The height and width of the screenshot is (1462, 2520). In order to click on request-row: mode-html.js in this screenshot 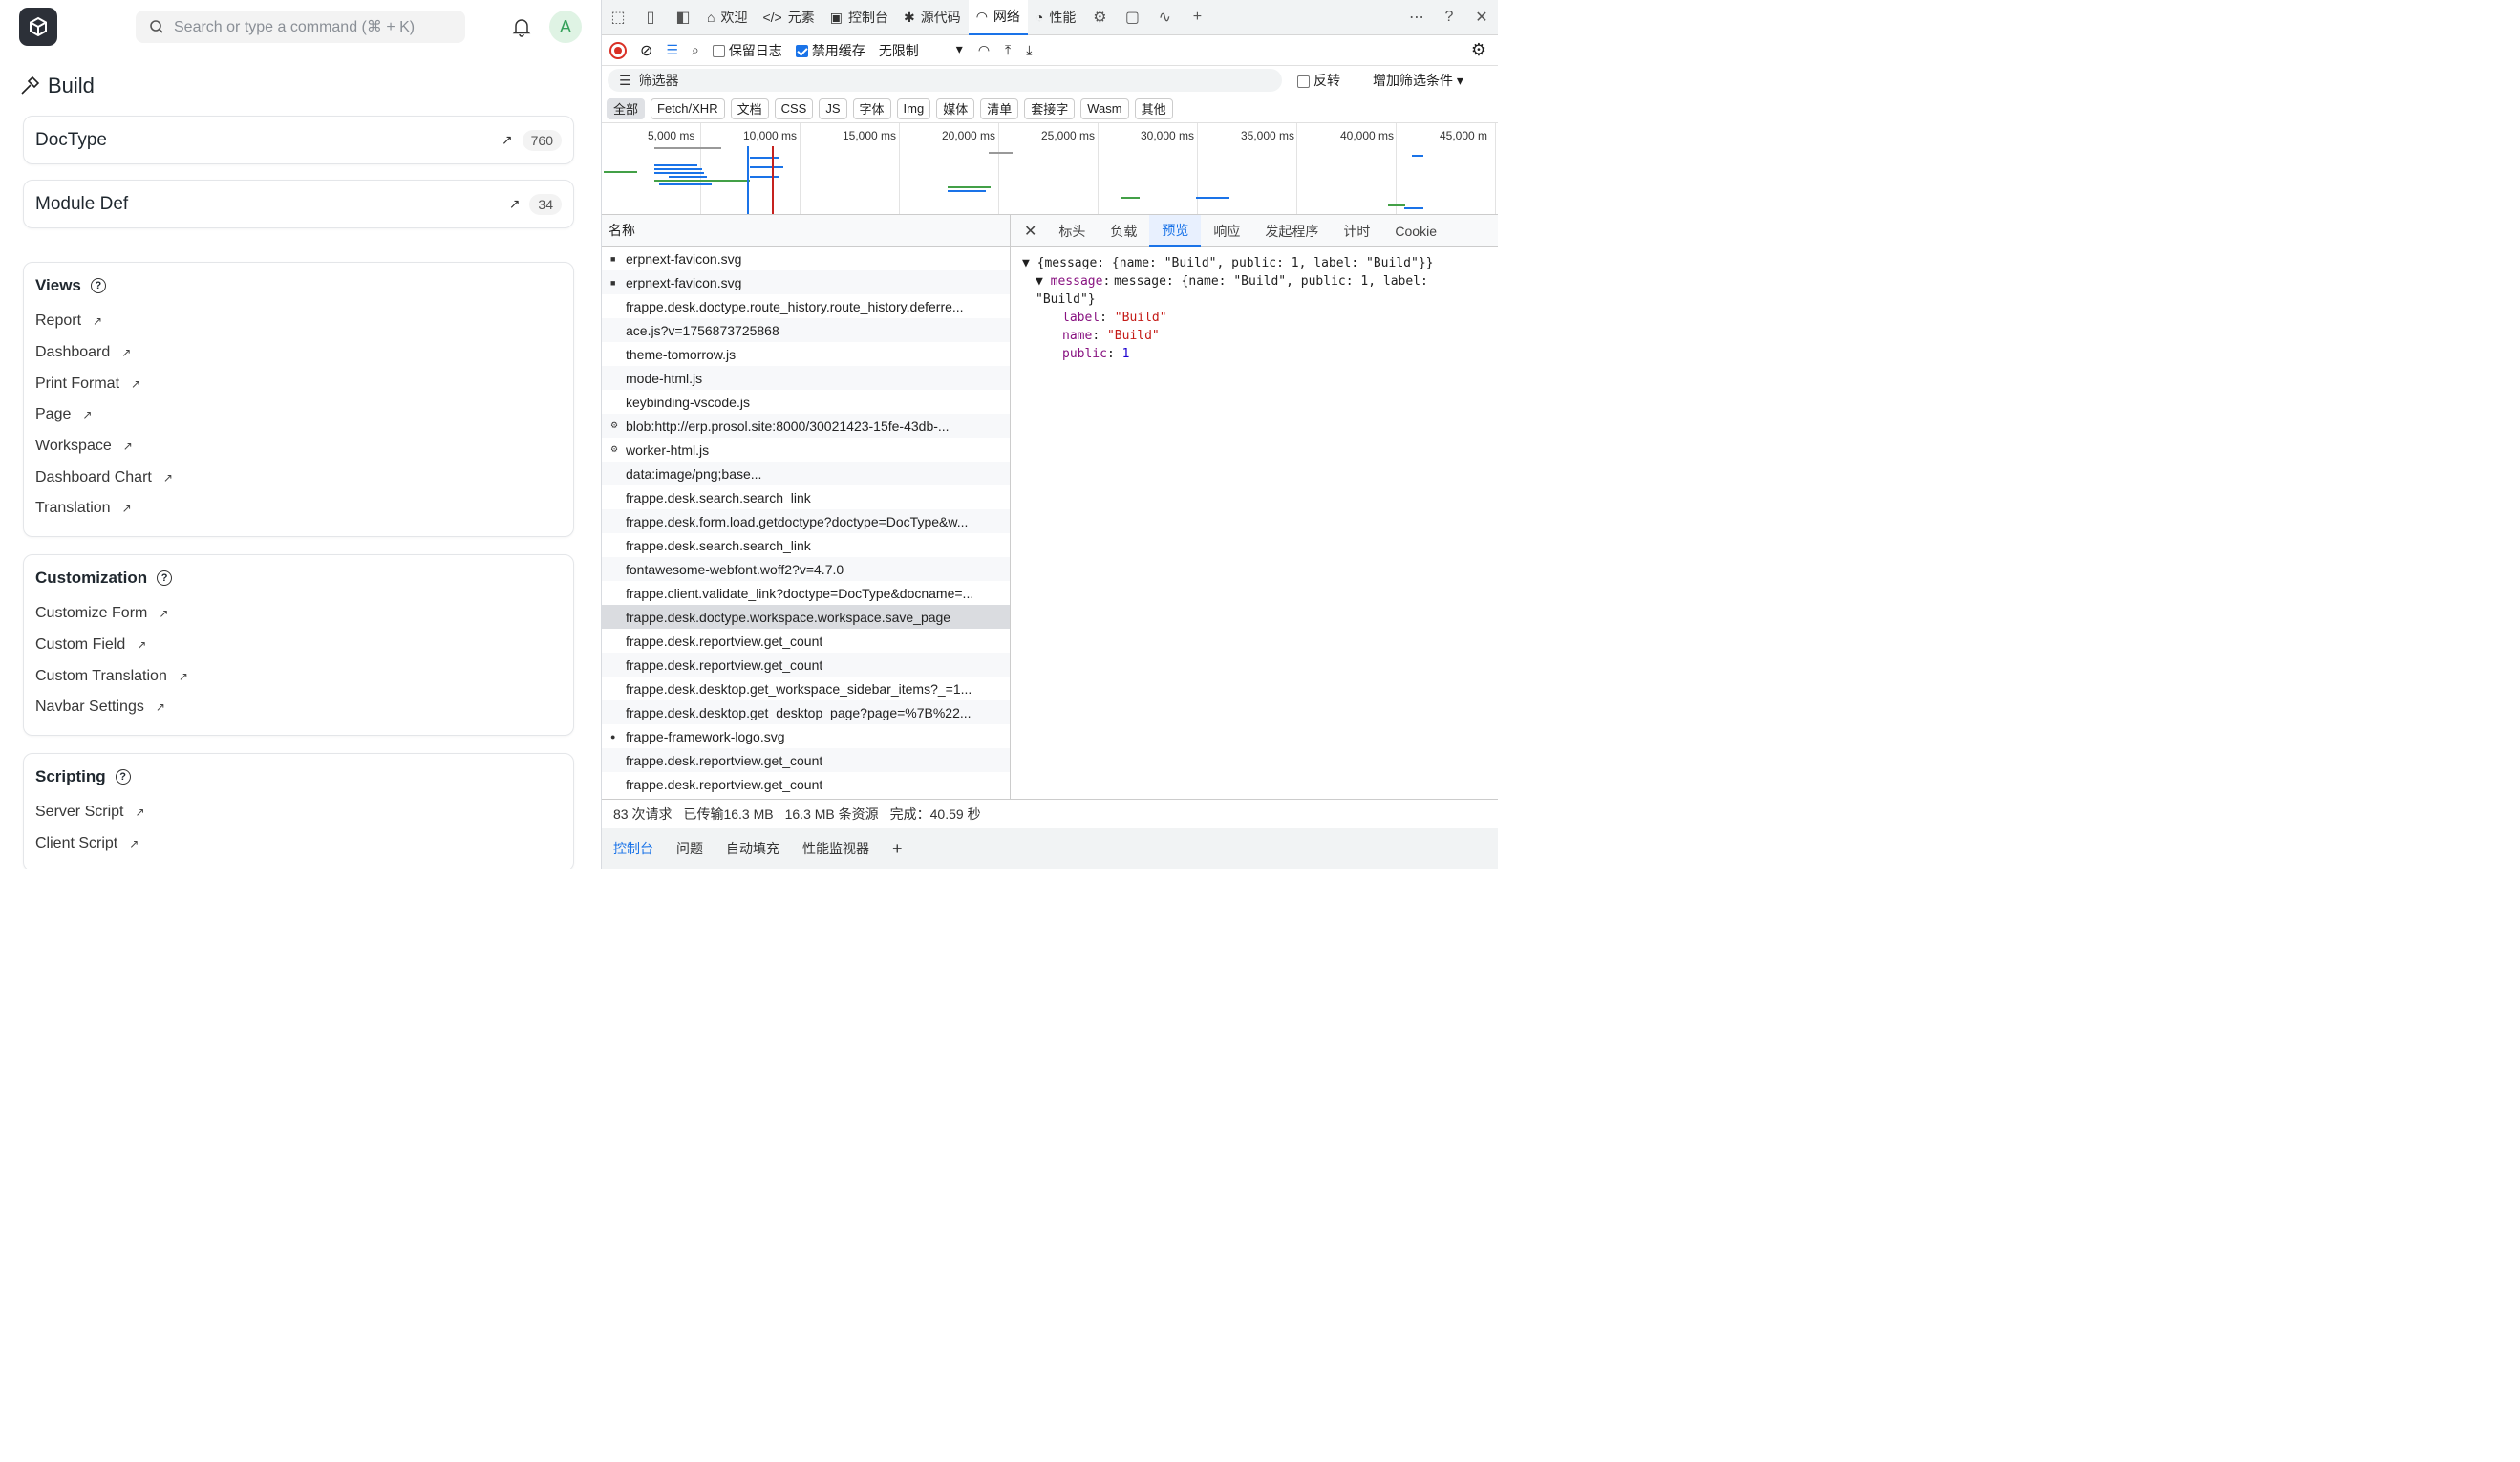, I will do `click(806, 378)`.